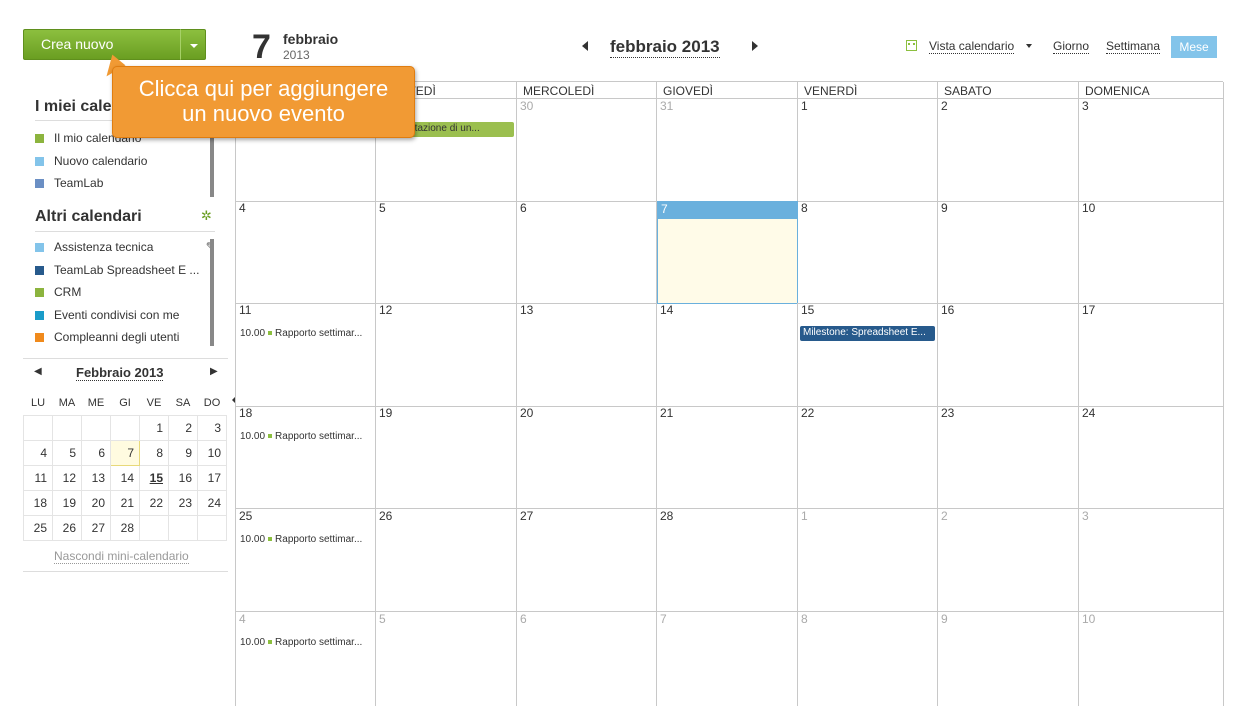  I want to click on month-title: febbraio 2013, so click(665, 47).